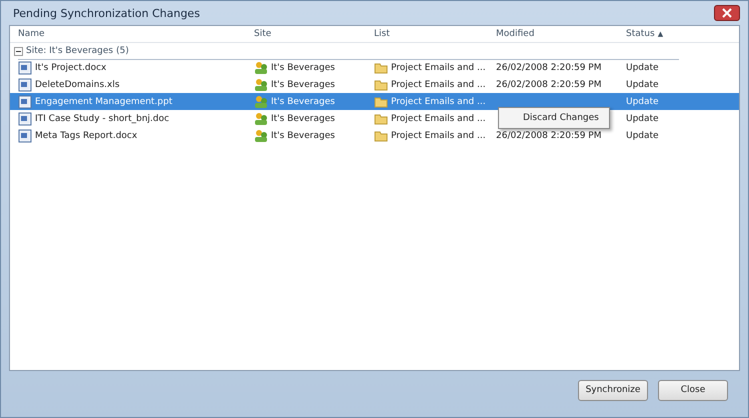 The height and width of the screenshot is (418, 749). I want to click on column-header: Site, so click(263, 34).